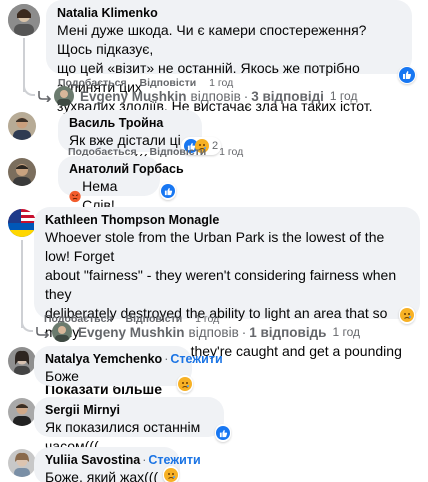 The width and height of the screenshot is (428, 482). What do you see at coordinates (229, 13) in the screenshot?
I see `comment-author: Natalia Klimenko` at bounding box center [229, 13].